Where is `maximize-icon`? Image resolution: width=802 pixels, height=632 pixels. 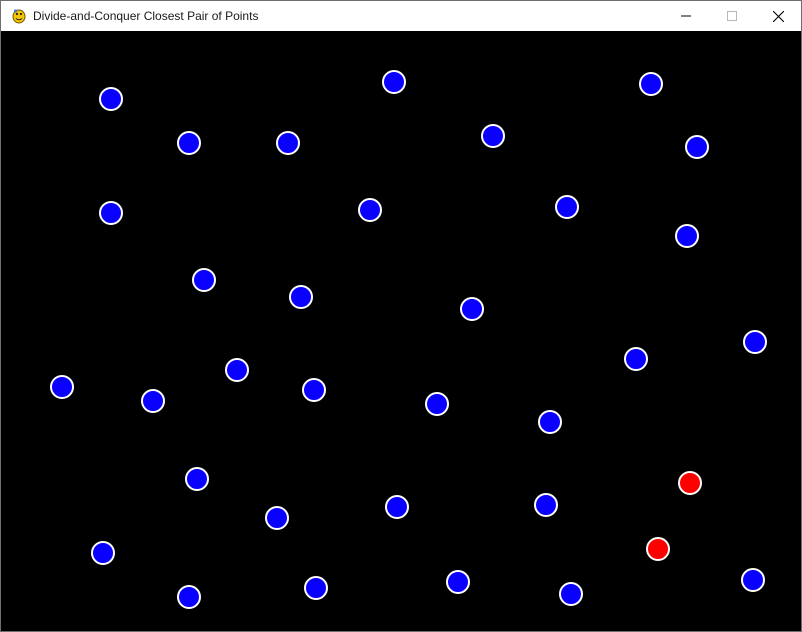
maximize-icon is located at coordinates (732, 16).